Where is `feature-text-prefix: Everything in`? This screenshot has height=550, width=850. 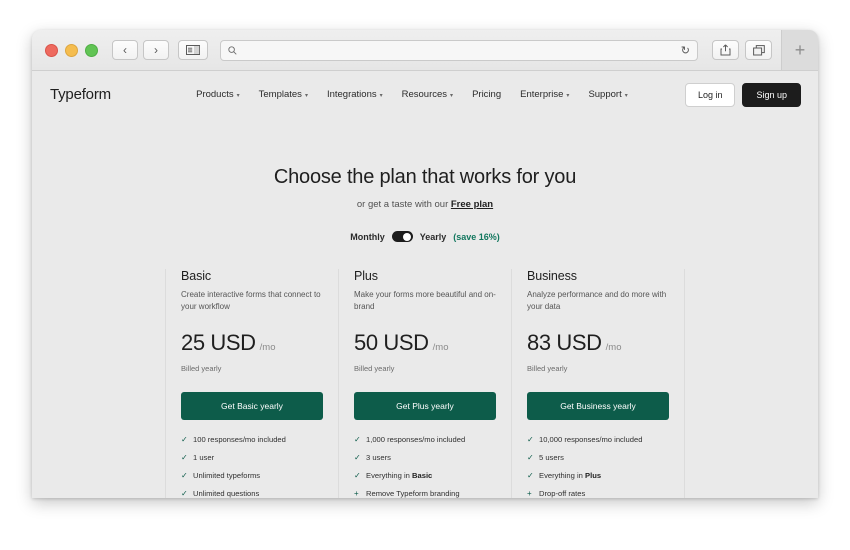 feature-text-prefix: Everything in is located at coordinates (389, 476).